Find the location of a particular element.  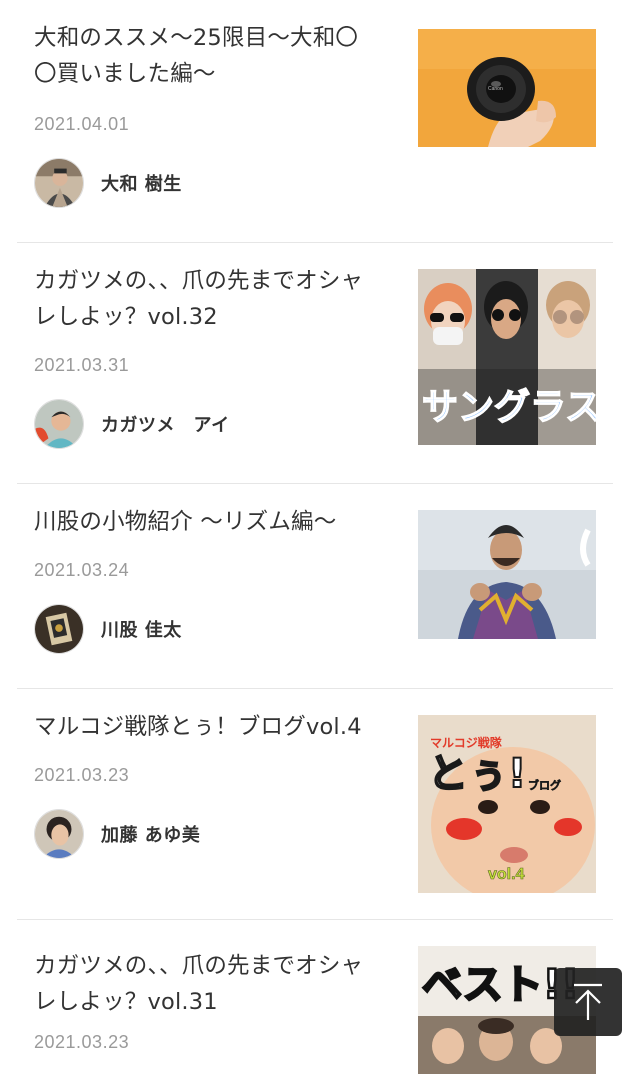

article-thumbnail is located at coordinates (507, 574).